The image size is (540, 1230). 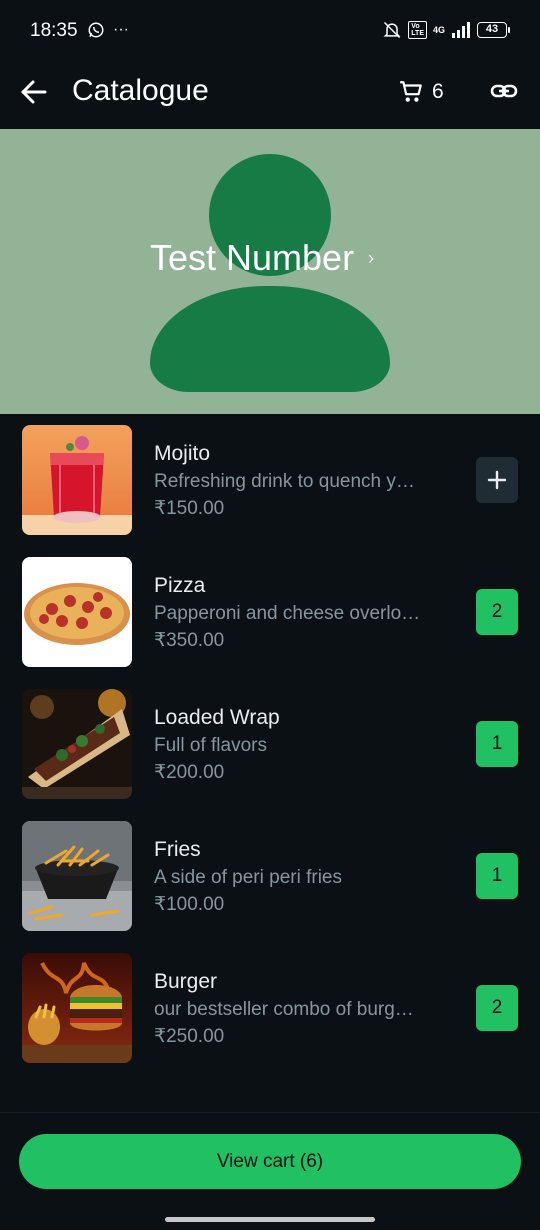 I want to click on product-name: Pizza, so click(x=180, y=585).